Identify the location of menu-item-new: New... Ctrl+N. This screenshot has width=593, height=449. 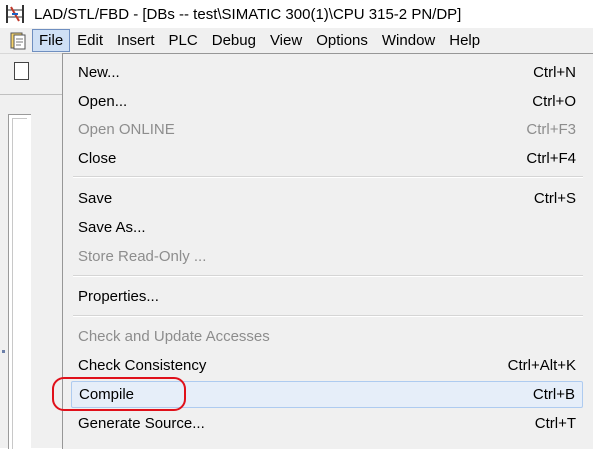
(327, 72).